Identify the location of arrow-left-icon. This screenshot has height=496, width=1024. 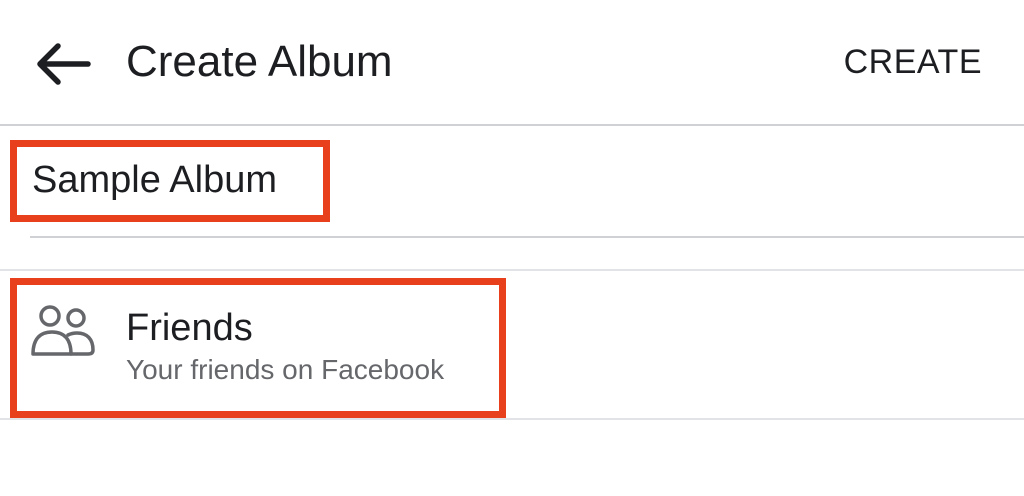
(64, 64).